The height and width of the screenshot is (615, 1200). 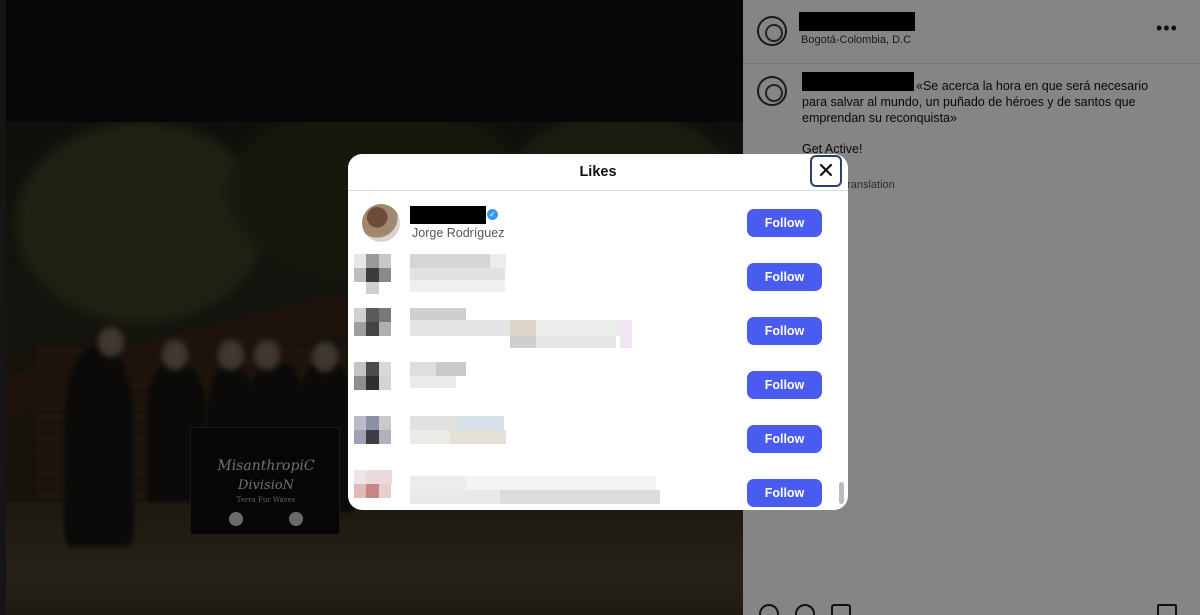 I want to click on user-fullname: Jorge Rodríguez, so click(x=458, y=233).